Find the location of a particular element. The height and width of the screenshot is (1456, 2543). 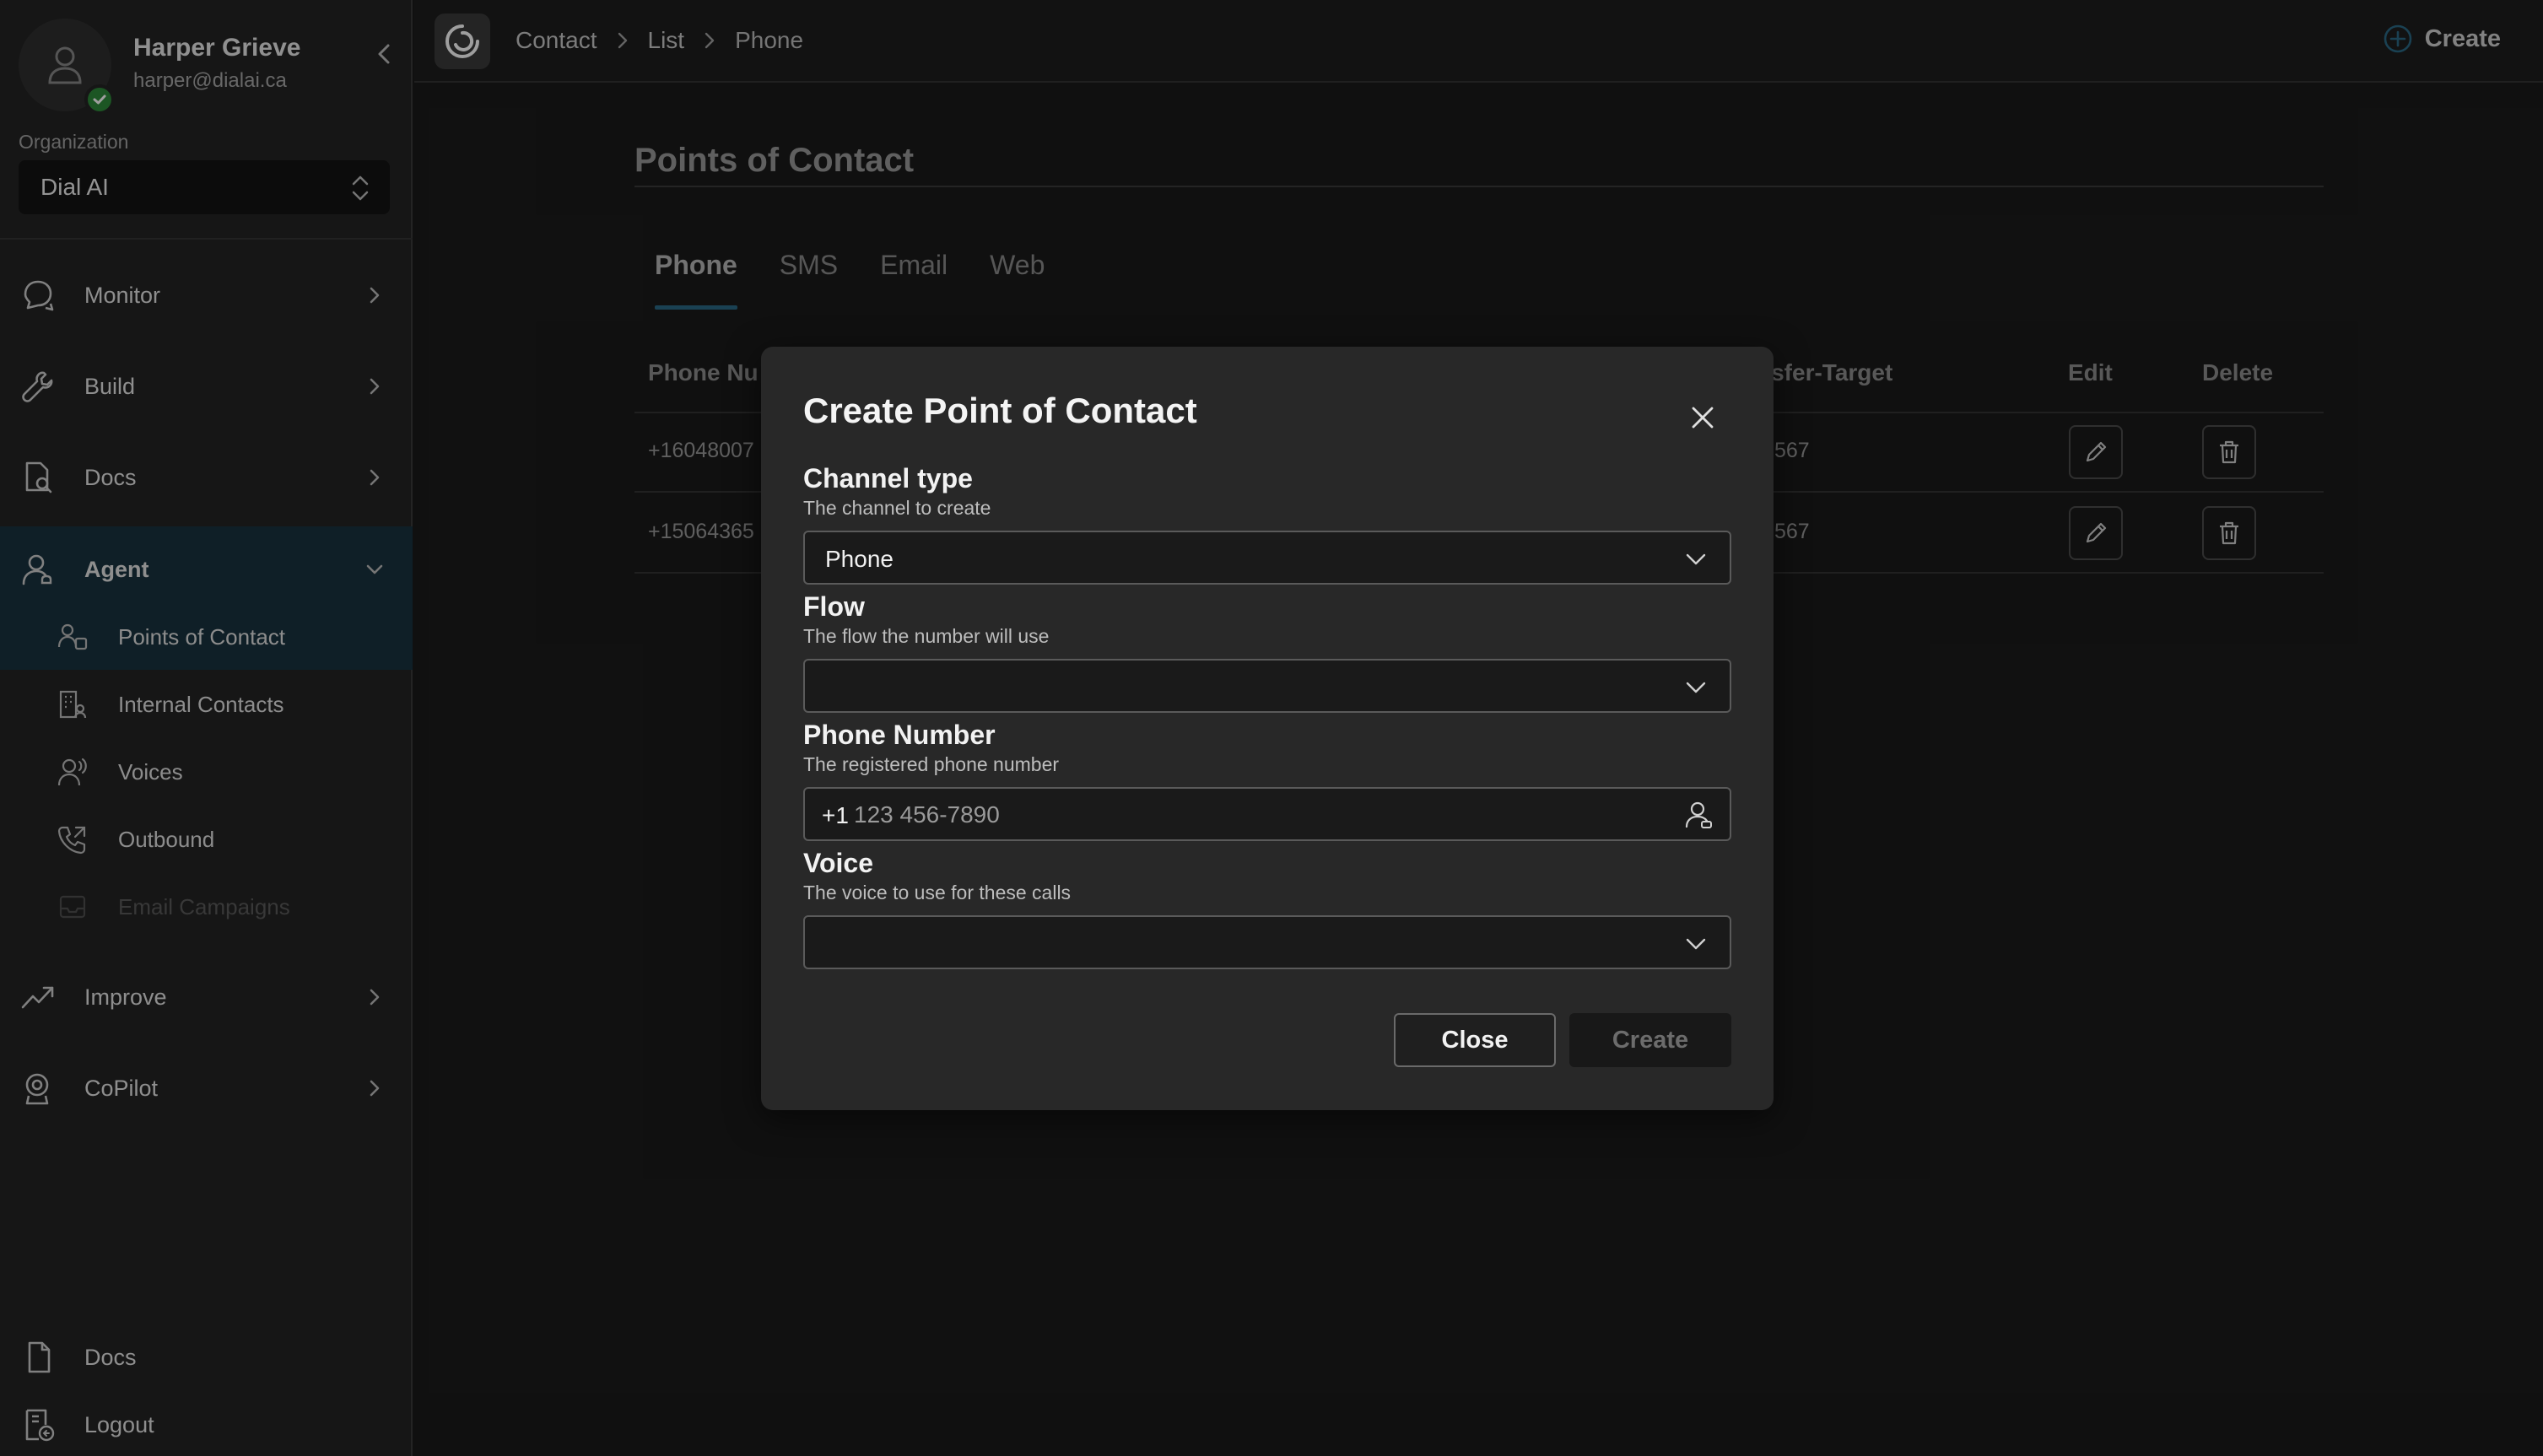

channel-type-help: The channel to create is located at coordinates (897, 508).